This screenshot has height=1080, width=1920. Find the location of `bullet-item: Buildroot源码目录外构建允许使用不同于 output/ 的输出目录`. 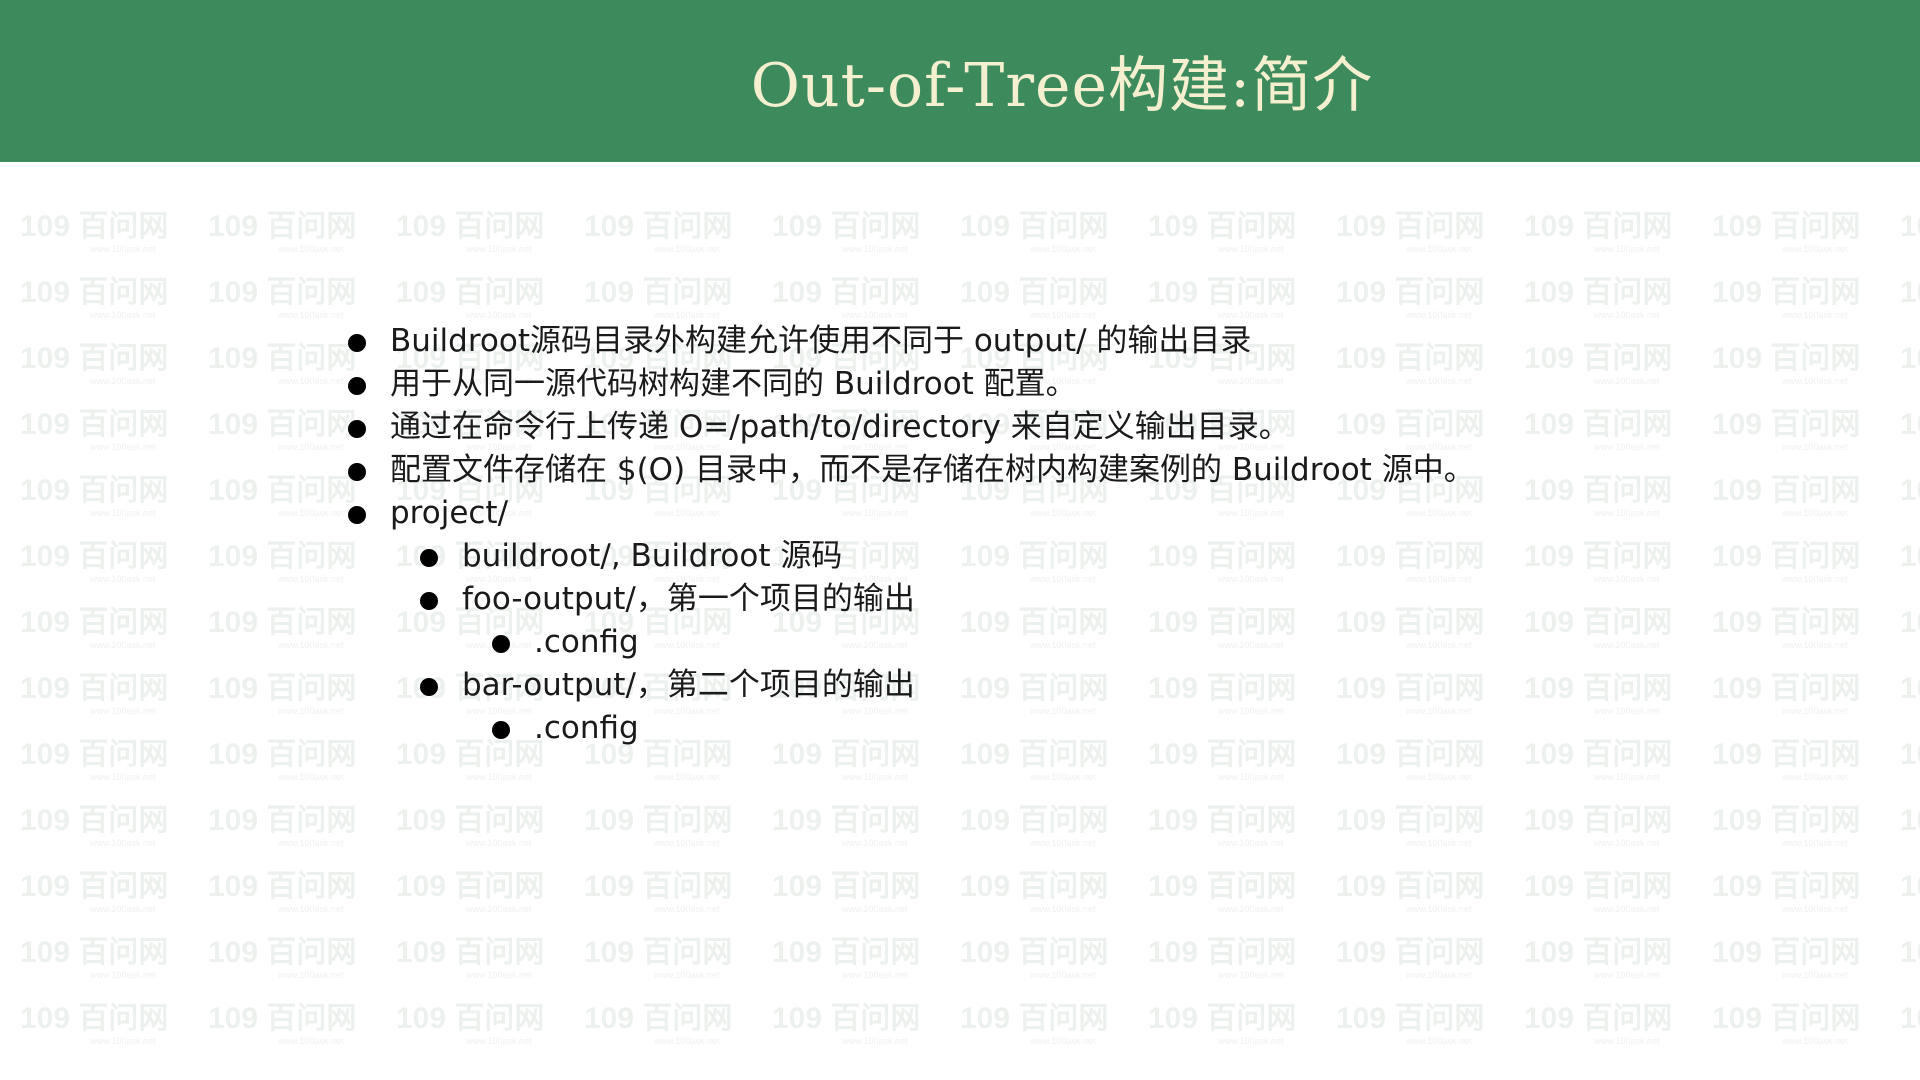

bullet-item: Buildroot源码目录外构建允许使用不同于 output/ 的输出目录 is located at coordinates (1096, 341).